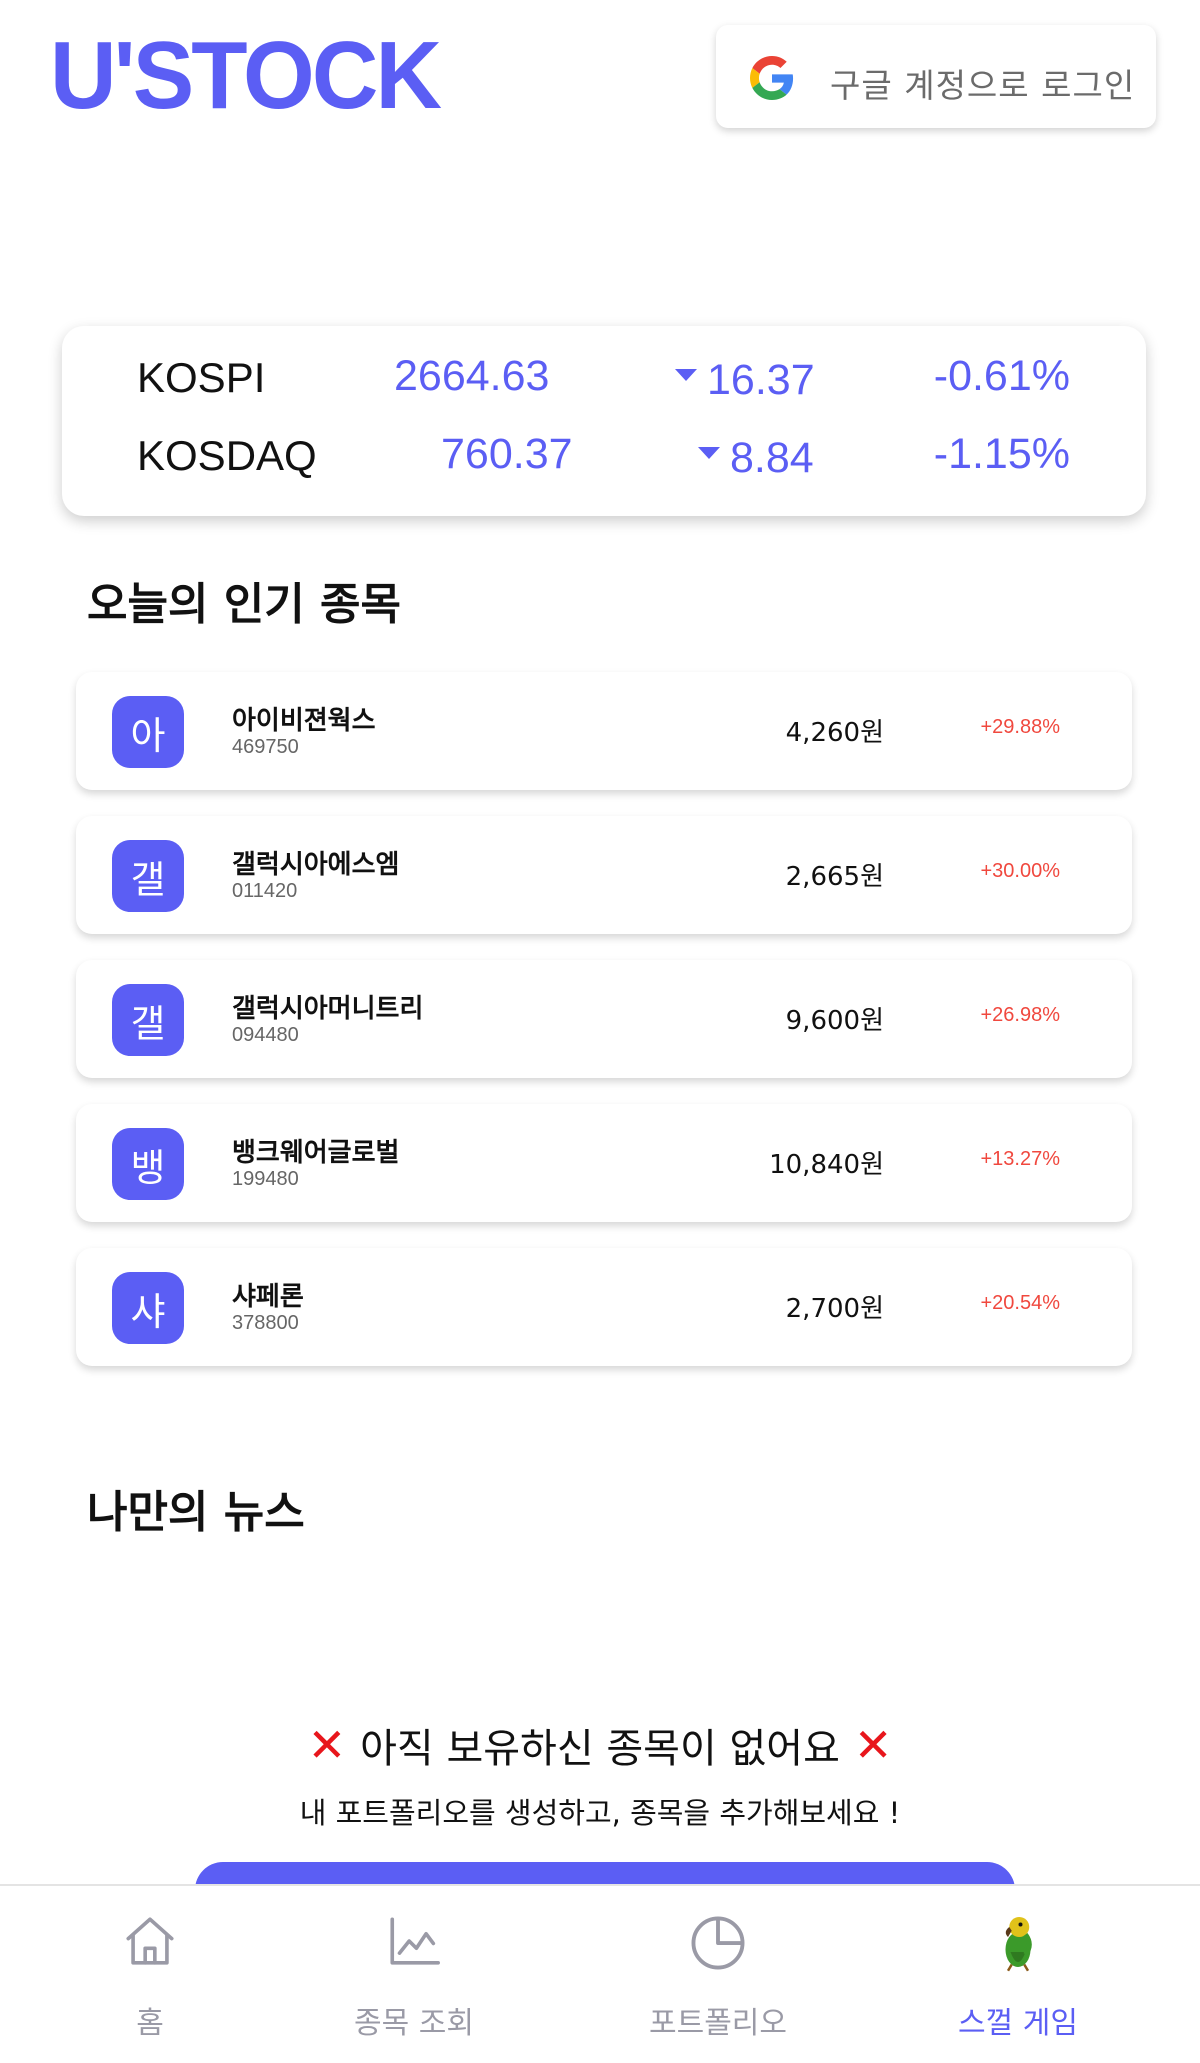  Describe the element at coordinates (265, 891) in the screenshot. I see `stock-code: 011420` at that location.